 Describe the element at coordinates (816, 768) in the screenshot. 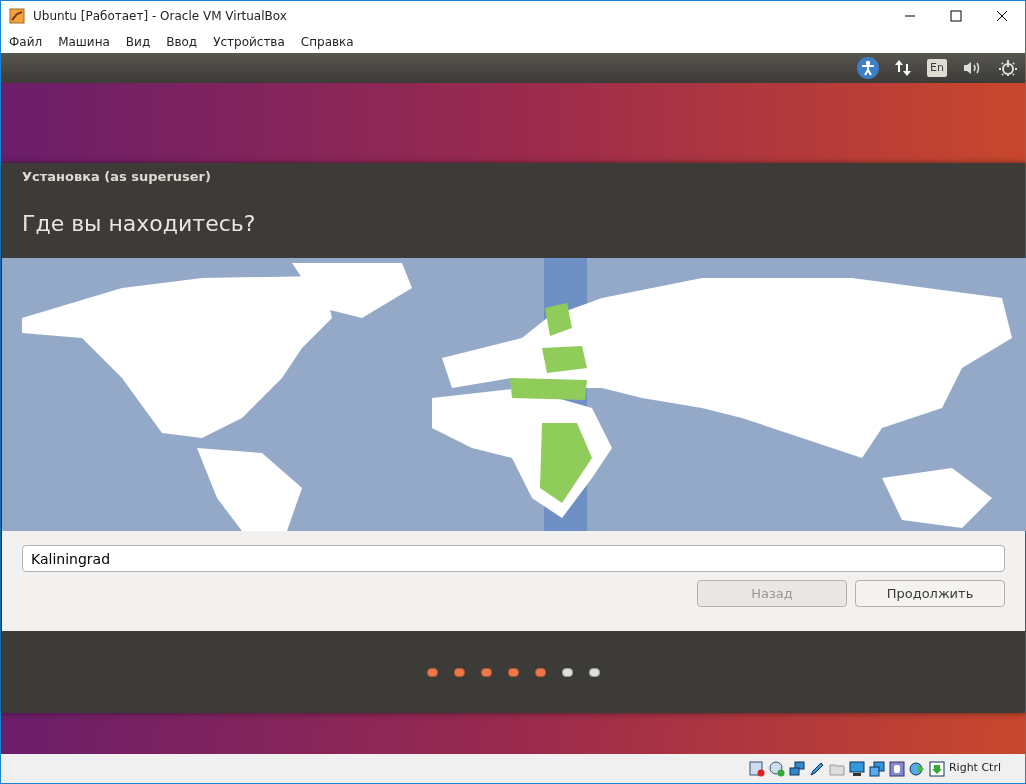

I see `pen-icon` at that location.